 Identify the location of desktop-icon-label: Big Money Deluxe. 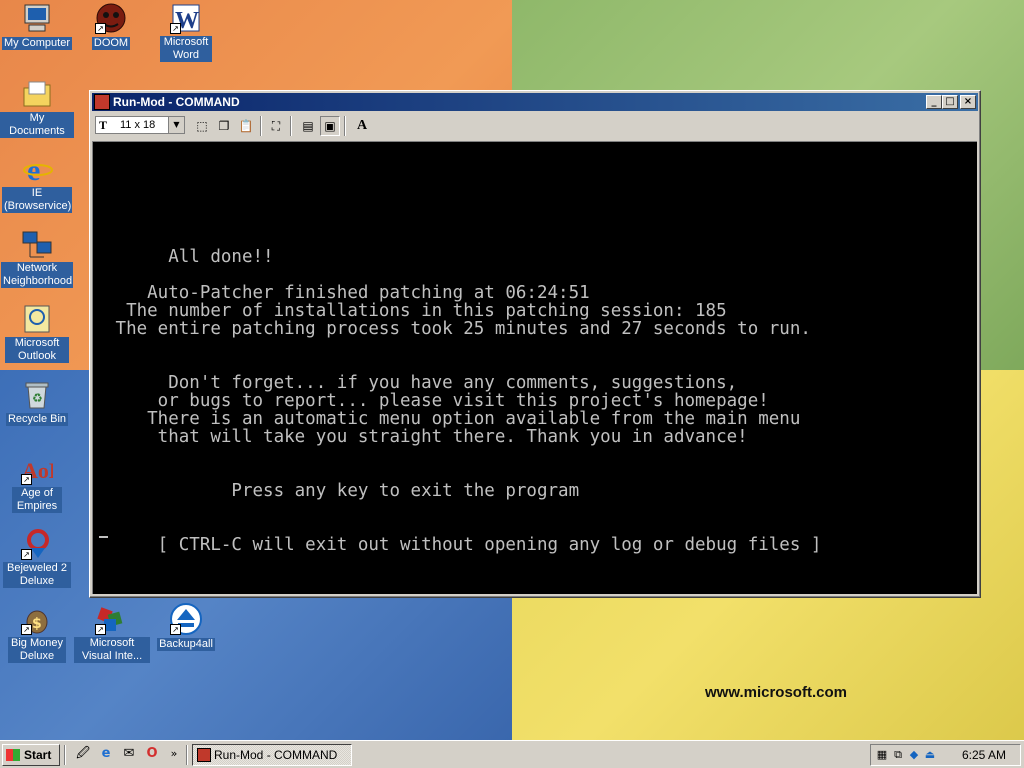
(37, 650).